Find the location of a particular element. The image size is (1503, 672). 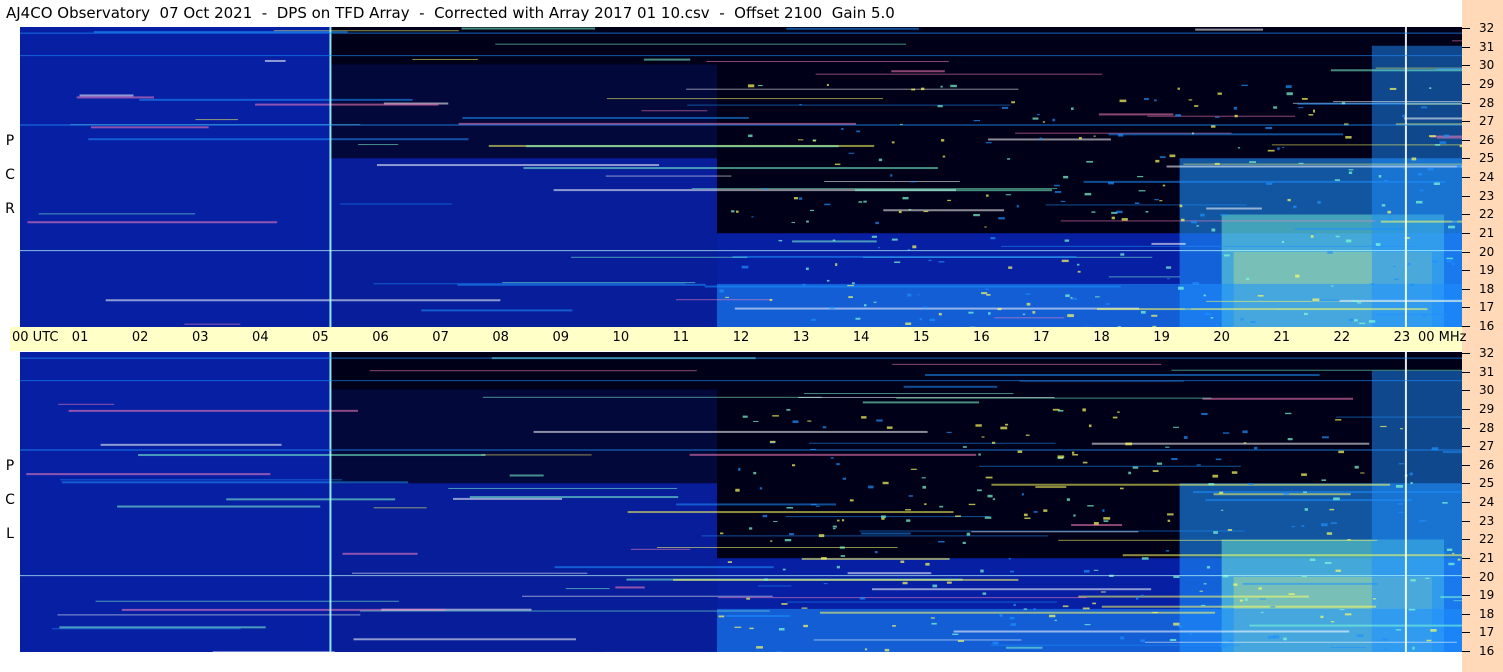

time-tick-9: 09 is located at coordinates (561, 337).